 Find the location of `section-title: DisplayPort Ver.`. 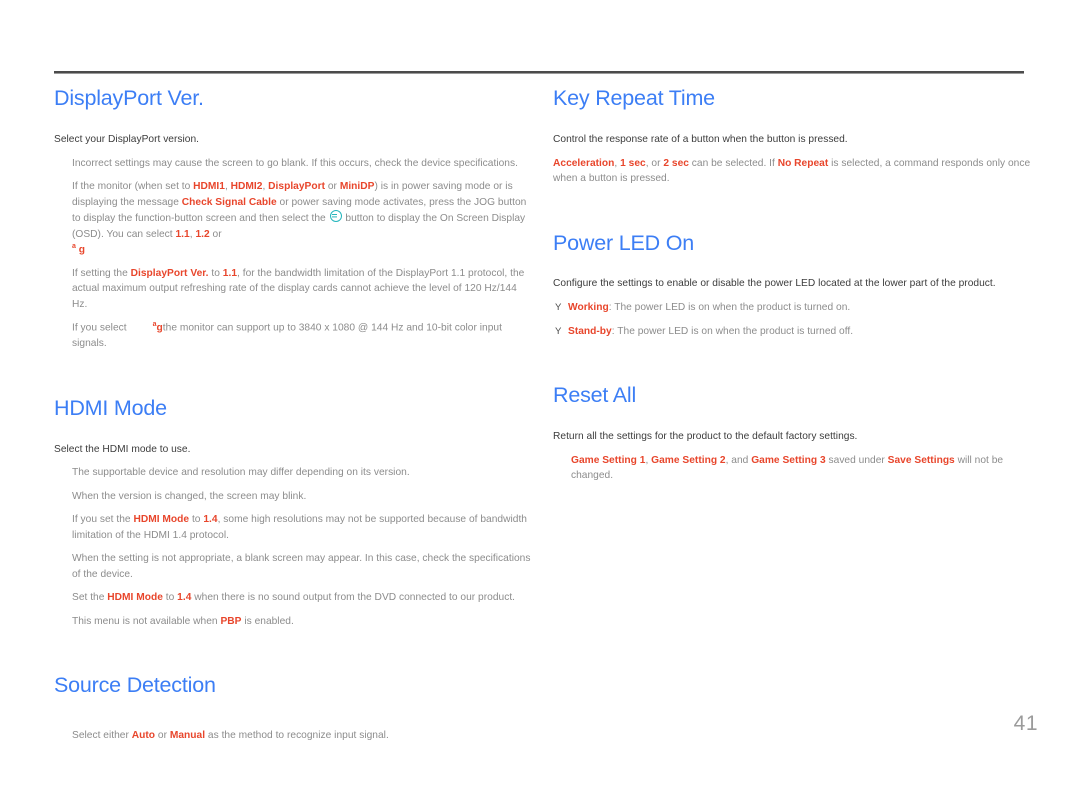

section-title: DisplayPort Ver. is located at coordinates (129, 98).